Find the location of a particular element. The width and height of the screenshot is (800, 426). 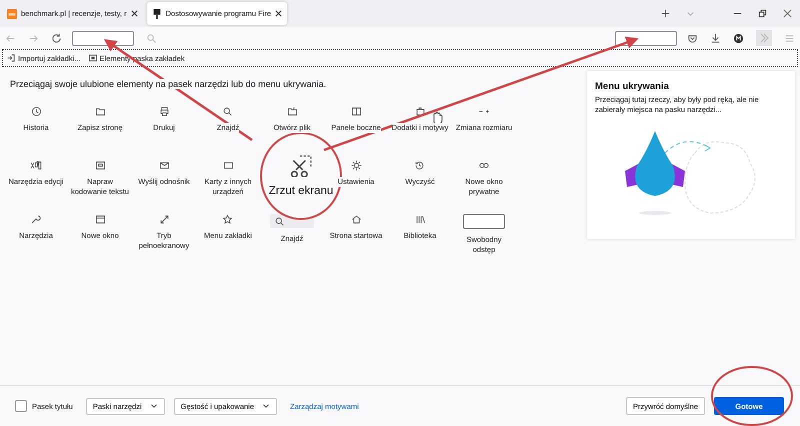

item-label: Zrzut ekranu is located at coordinates (301, 191).